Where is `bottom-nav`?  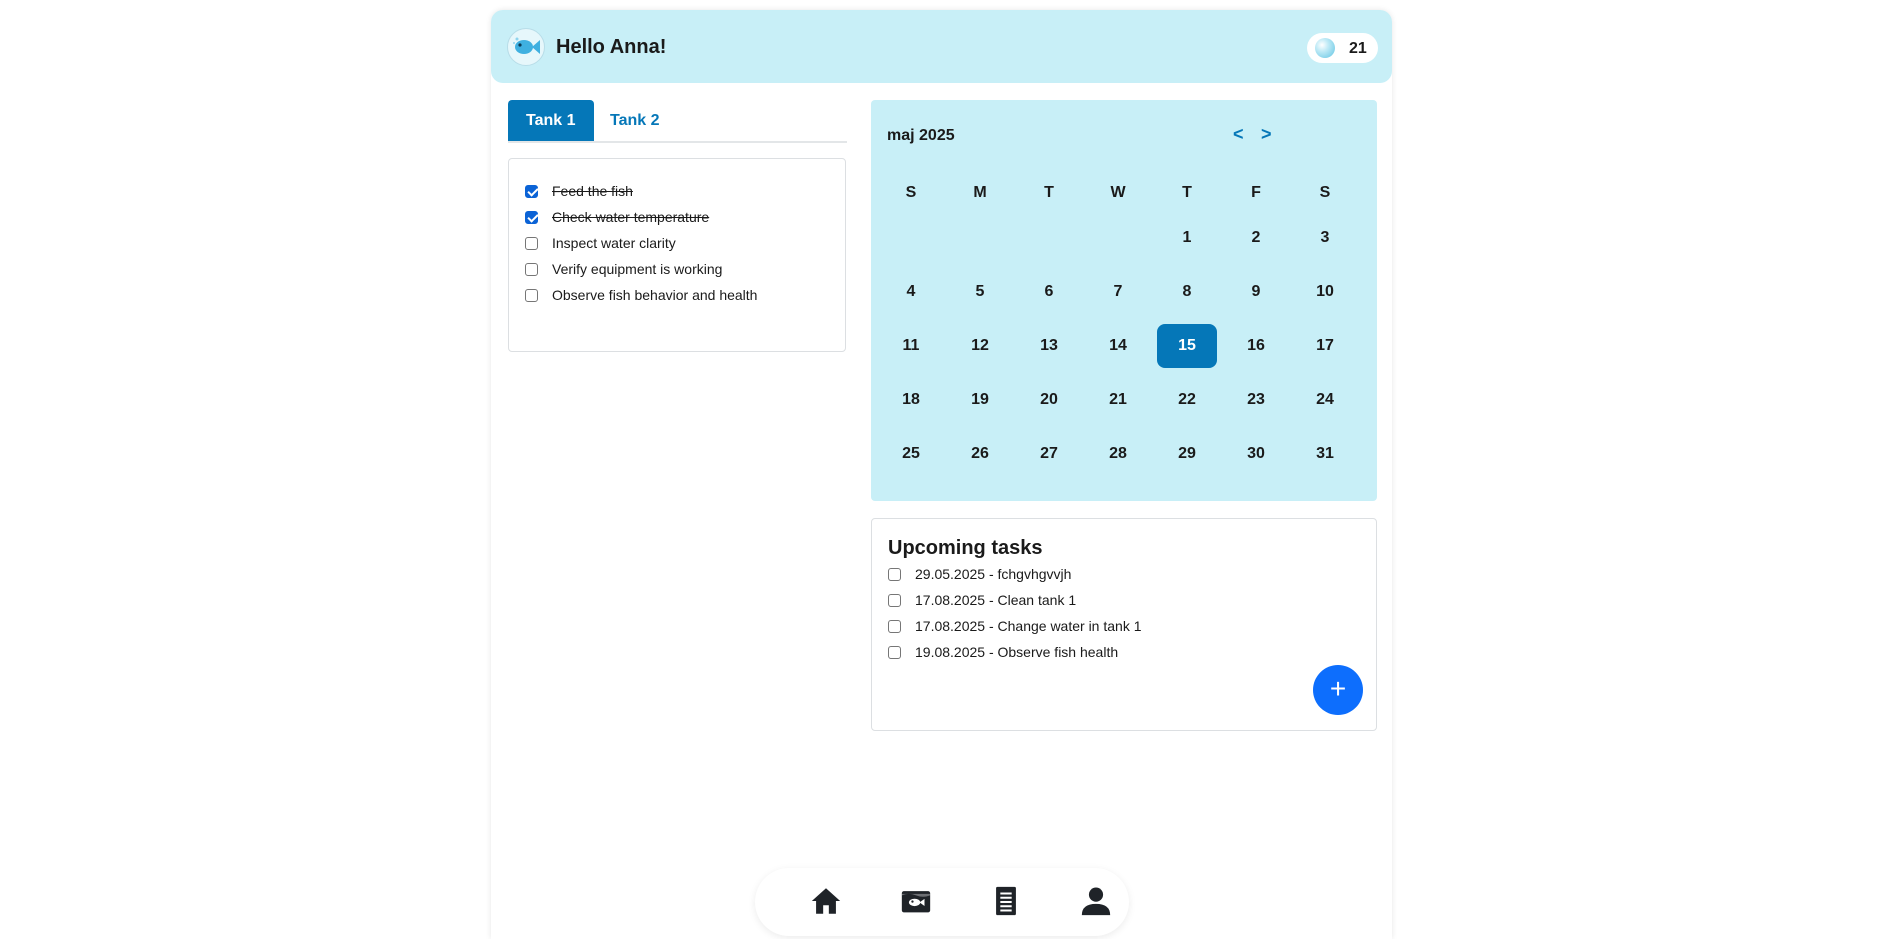 bottom-nav is located at coordinates (942, 902).